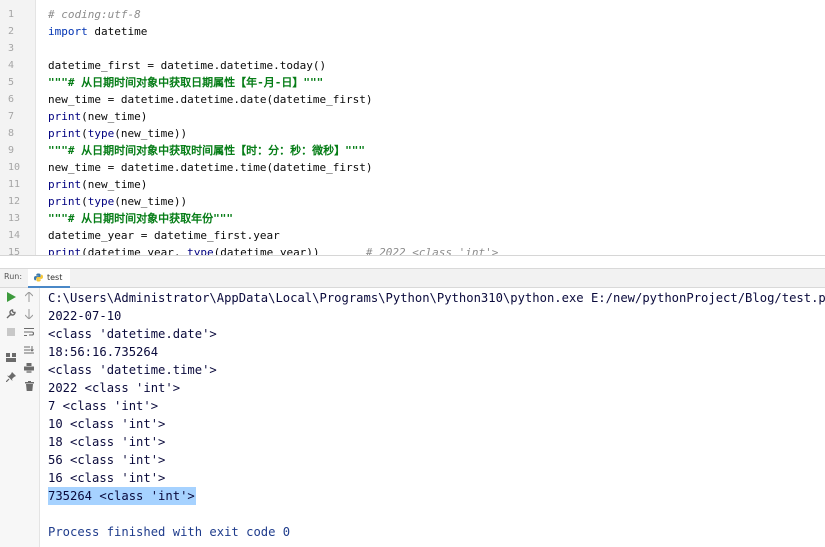 Image resolution: width=825 pixels, height=547 pixels. What do you see at coordinates (107, 460) in the screenshot?
I see `console-line: 56 <class 'int'>` at bounding box center [107, 460].